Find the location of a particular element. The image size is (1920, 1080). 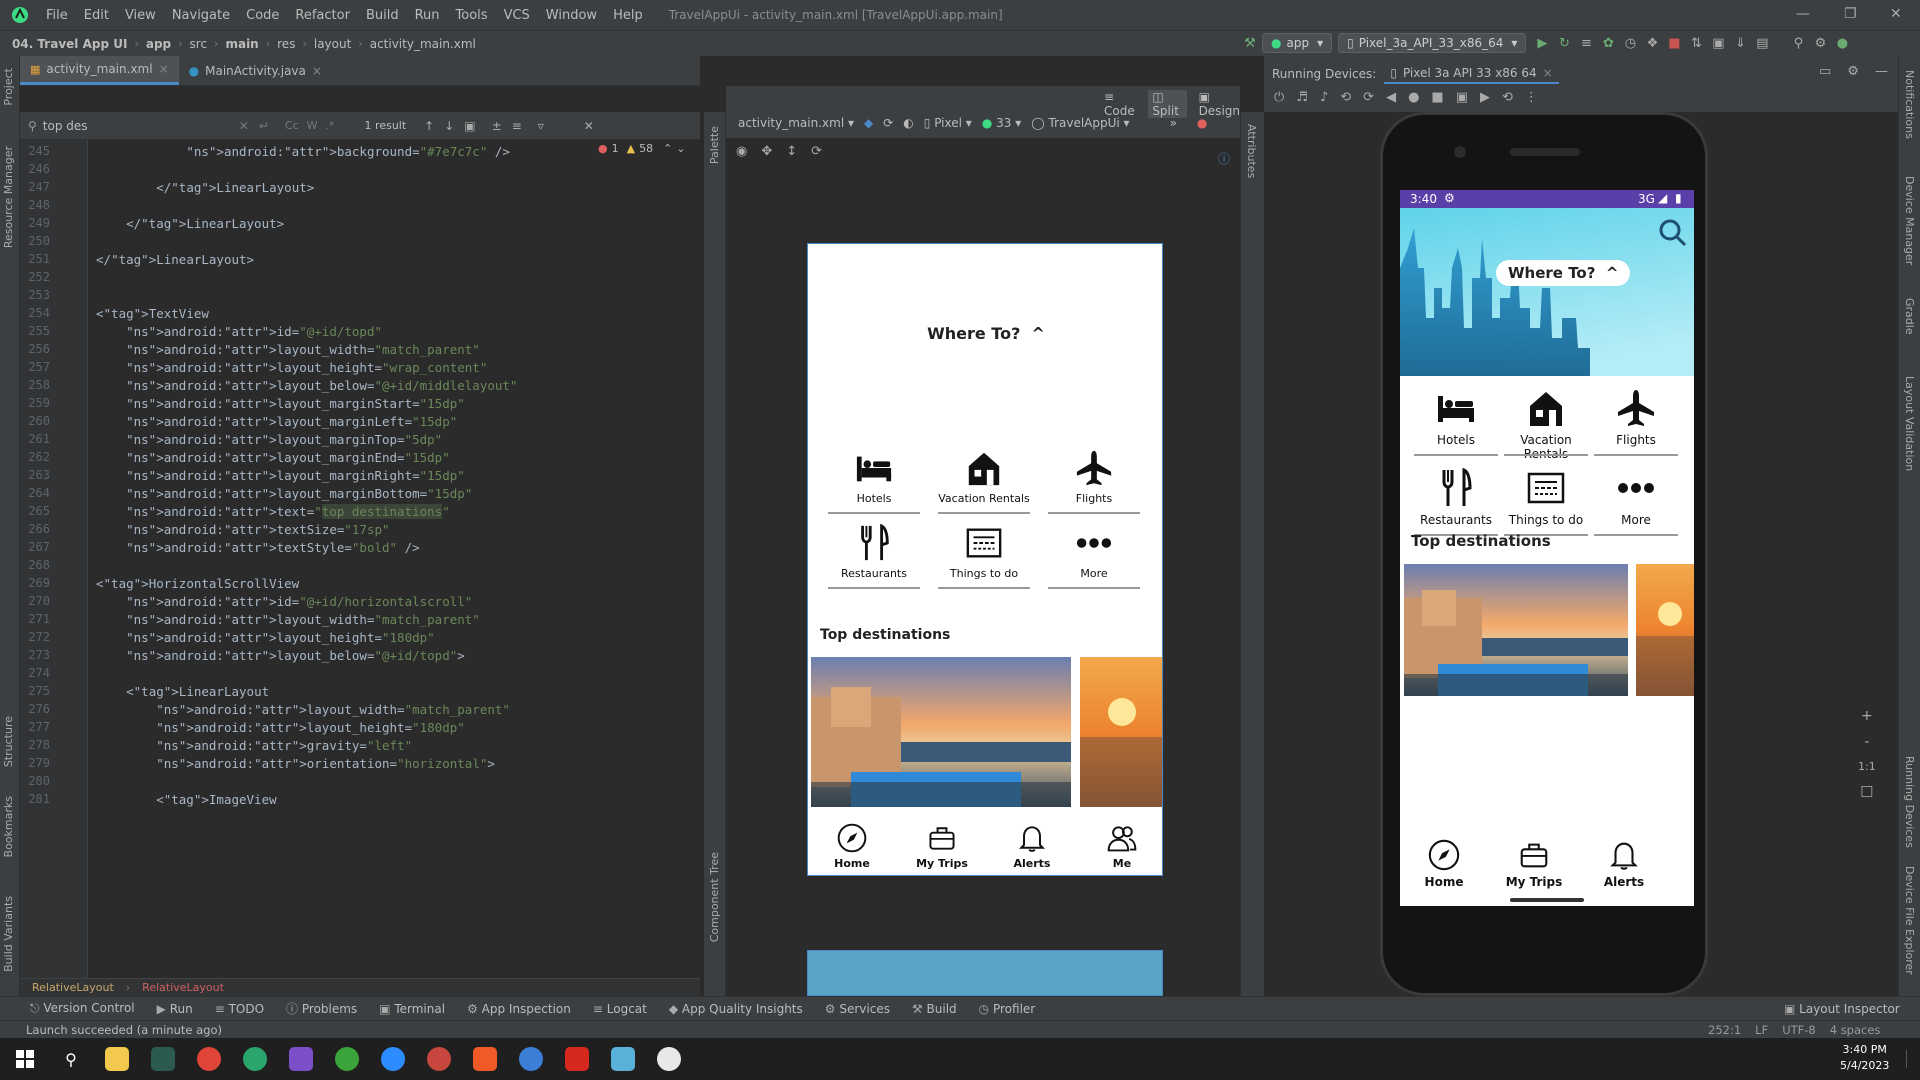

show-desktop-button is located at coordinates (1910, 1059).